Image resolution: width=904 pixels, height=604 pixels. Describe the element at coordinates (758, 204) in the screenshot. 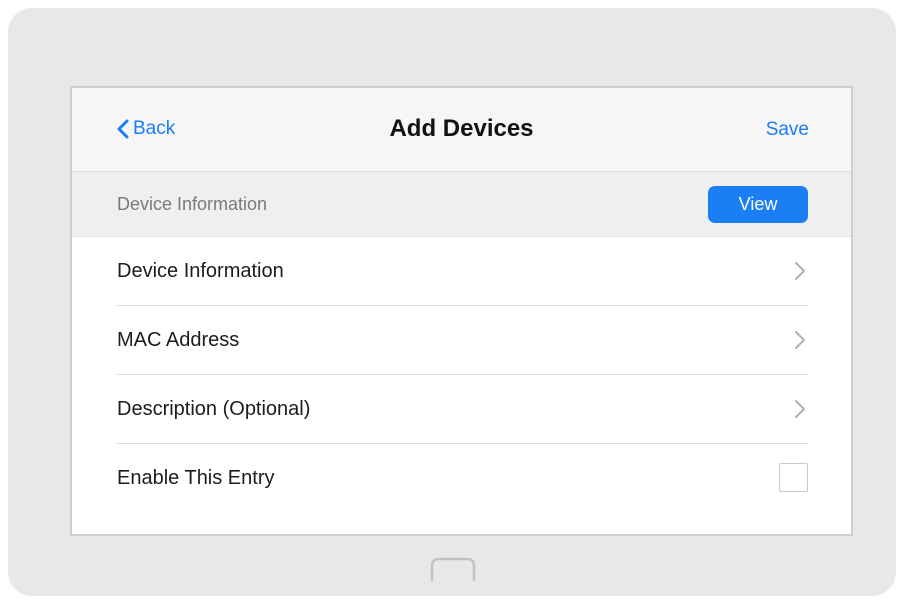

I see `view-button: View` at that location.